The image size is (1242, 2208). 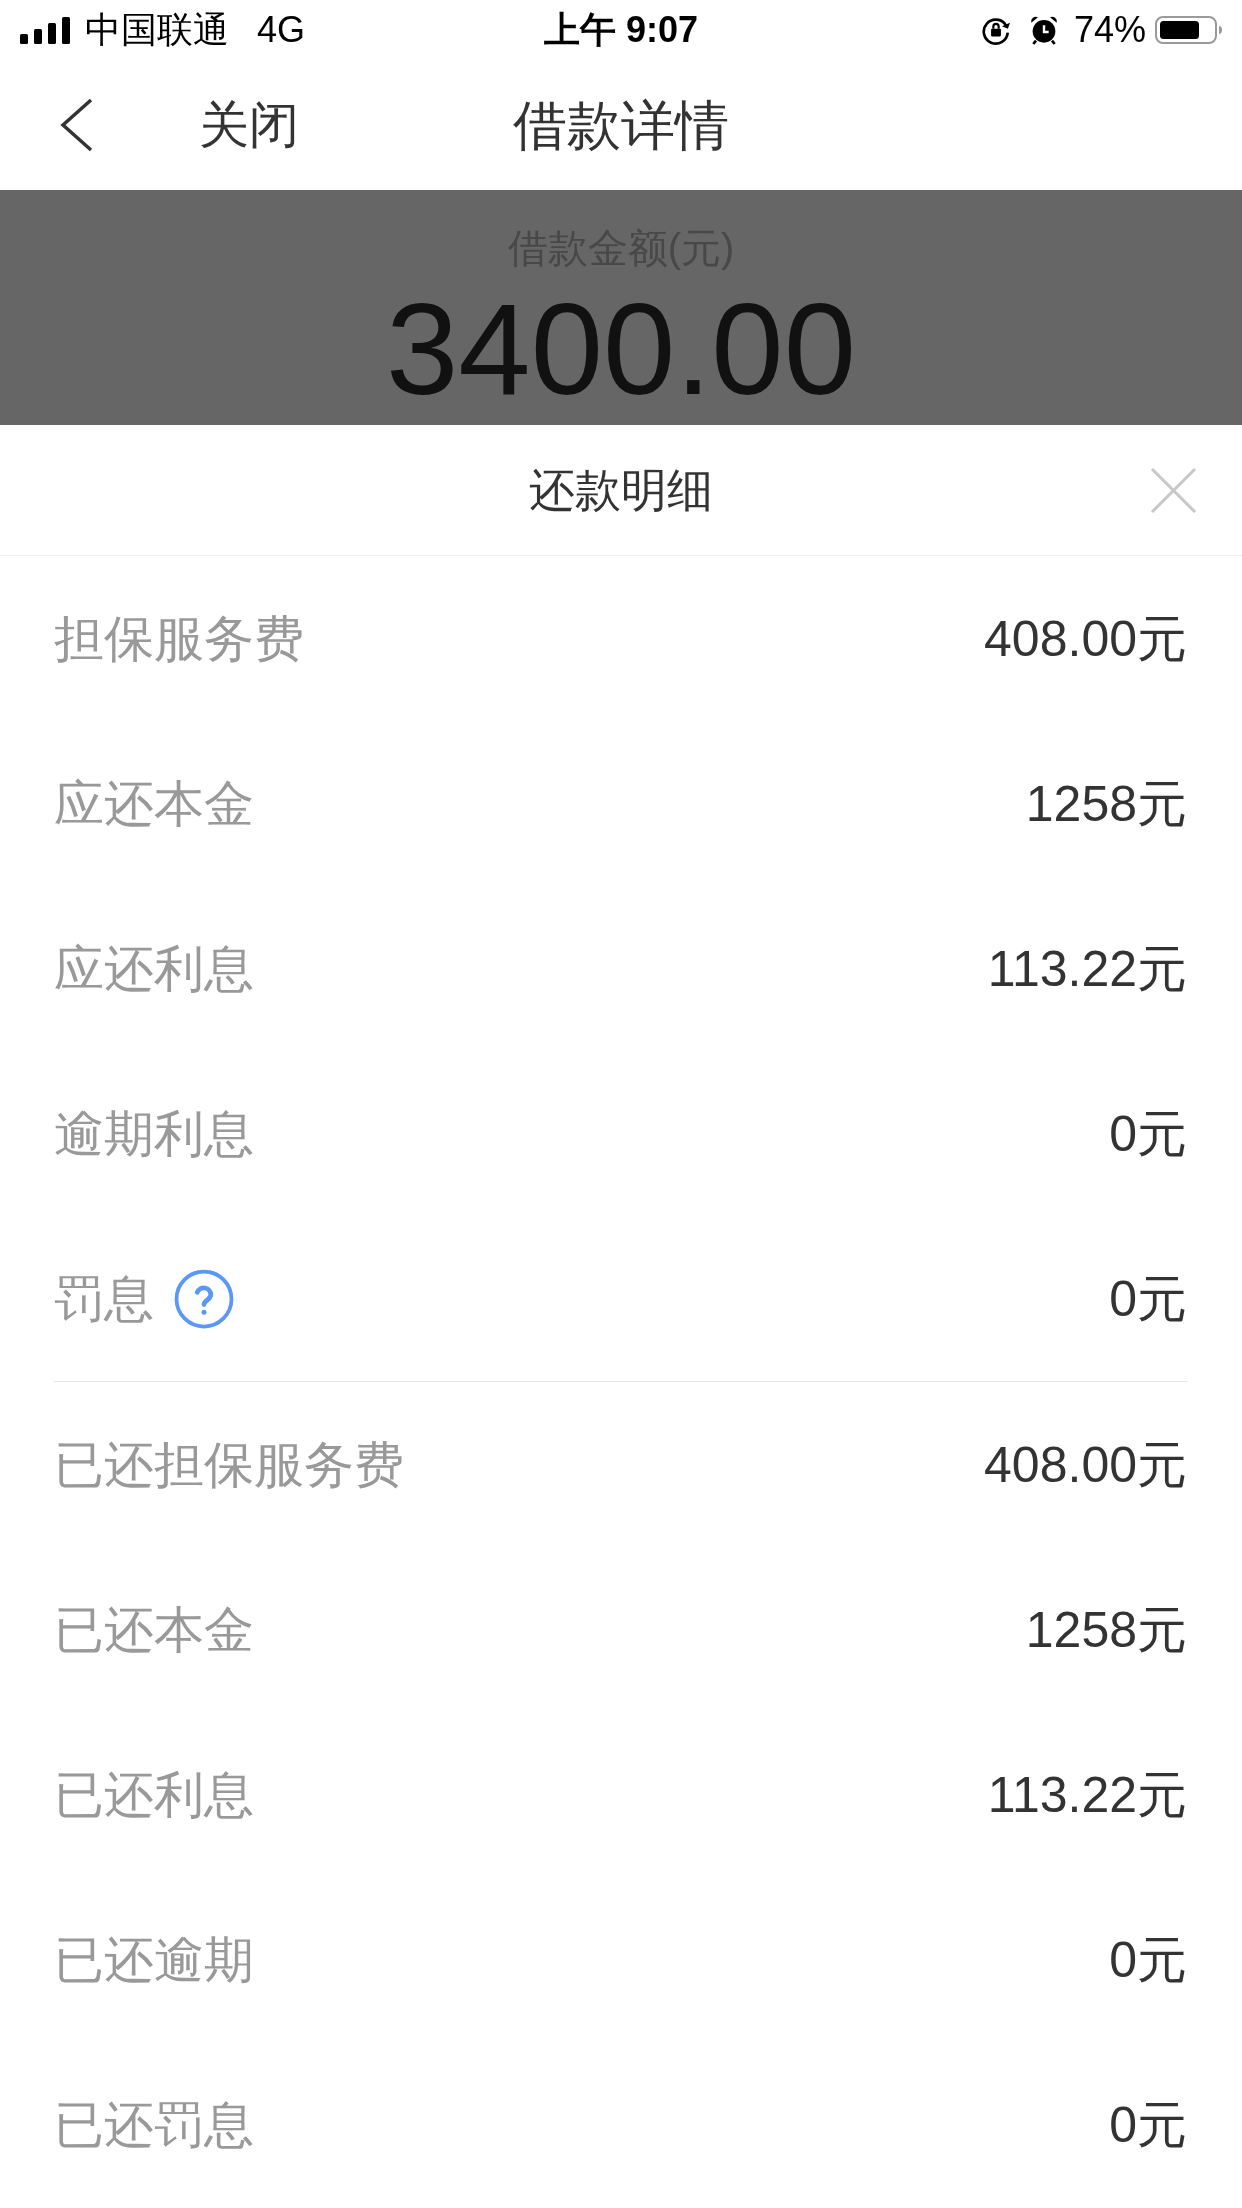 I want to click on fee-label: 已还担保服务费, so click(x=229, y=1464).